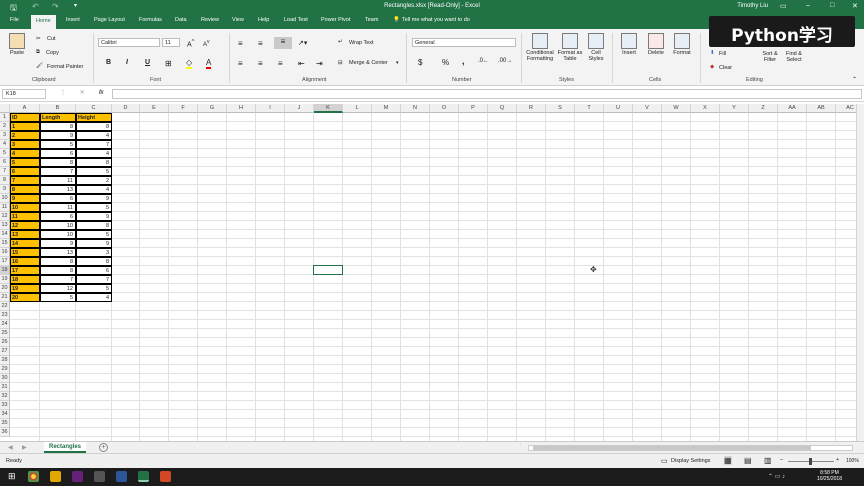 The width and height of the screenshot is (864, 486). Describe the element at coordinates (94, 144) in the screenshot. I see `height-cell: 7` at that location.